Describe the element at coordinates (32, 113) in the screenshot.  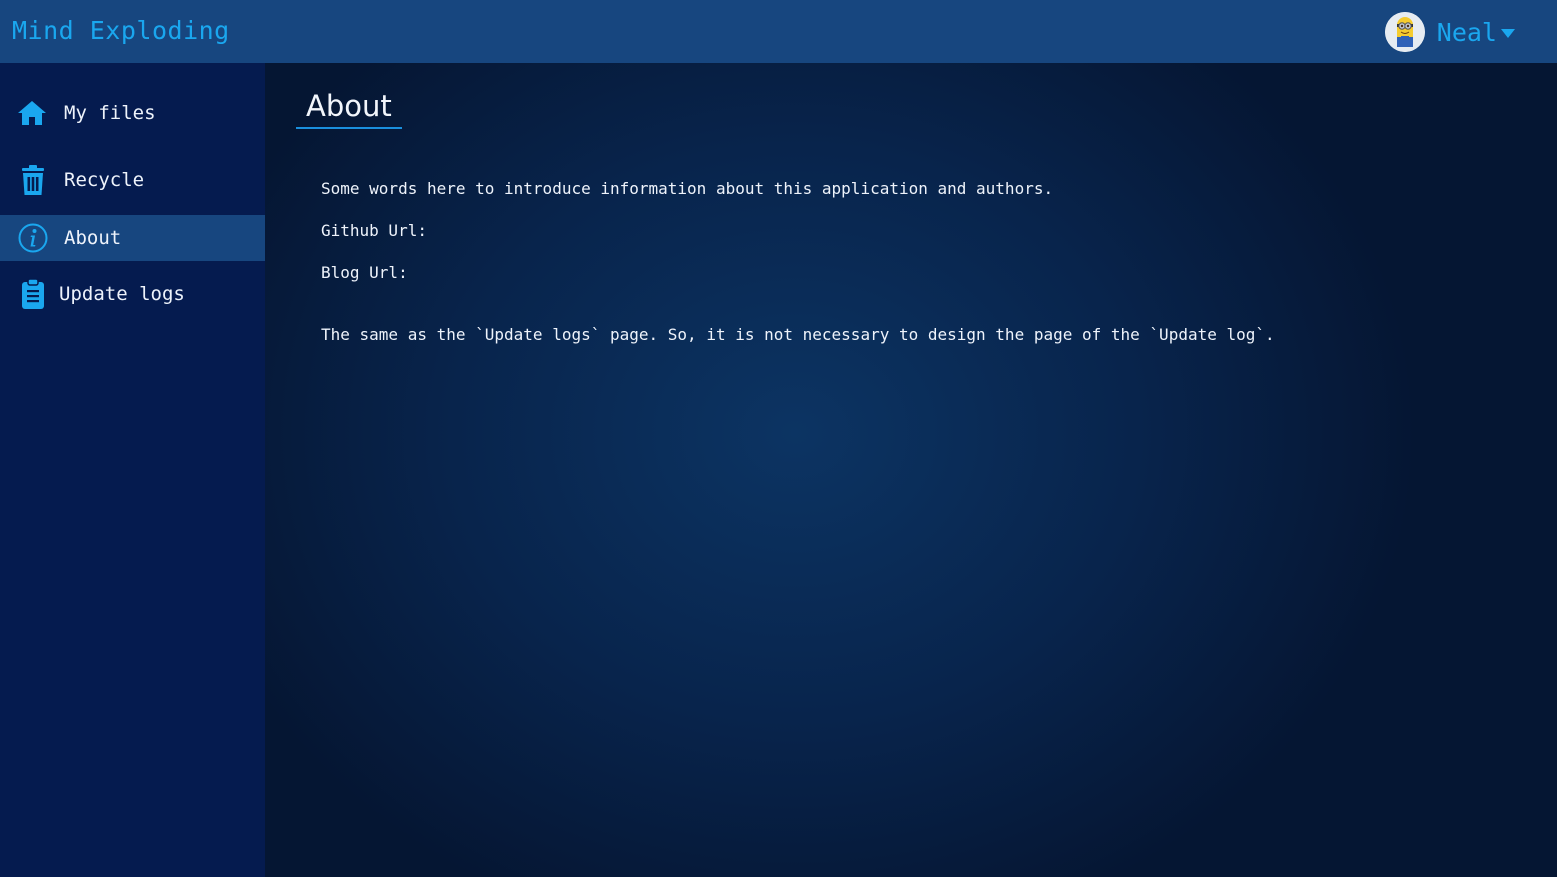
I see `home-icon` at that location.